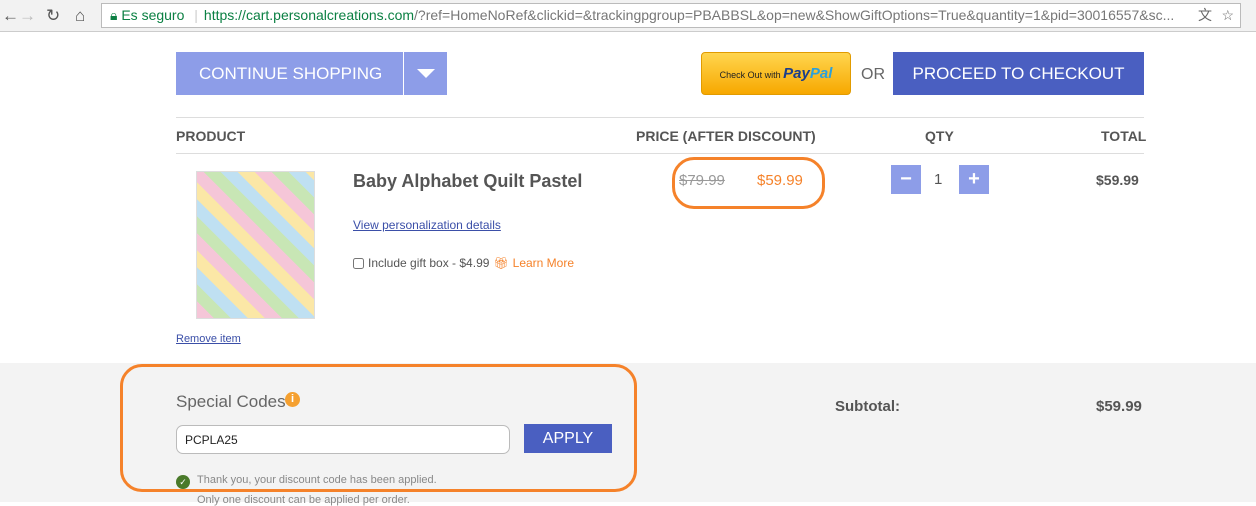 This screenshot has width=1256, height=506. What do you see at coordinates (27, 16) in the screenshot?
I see `forward-icon: →` at bounding box center [27, 16].